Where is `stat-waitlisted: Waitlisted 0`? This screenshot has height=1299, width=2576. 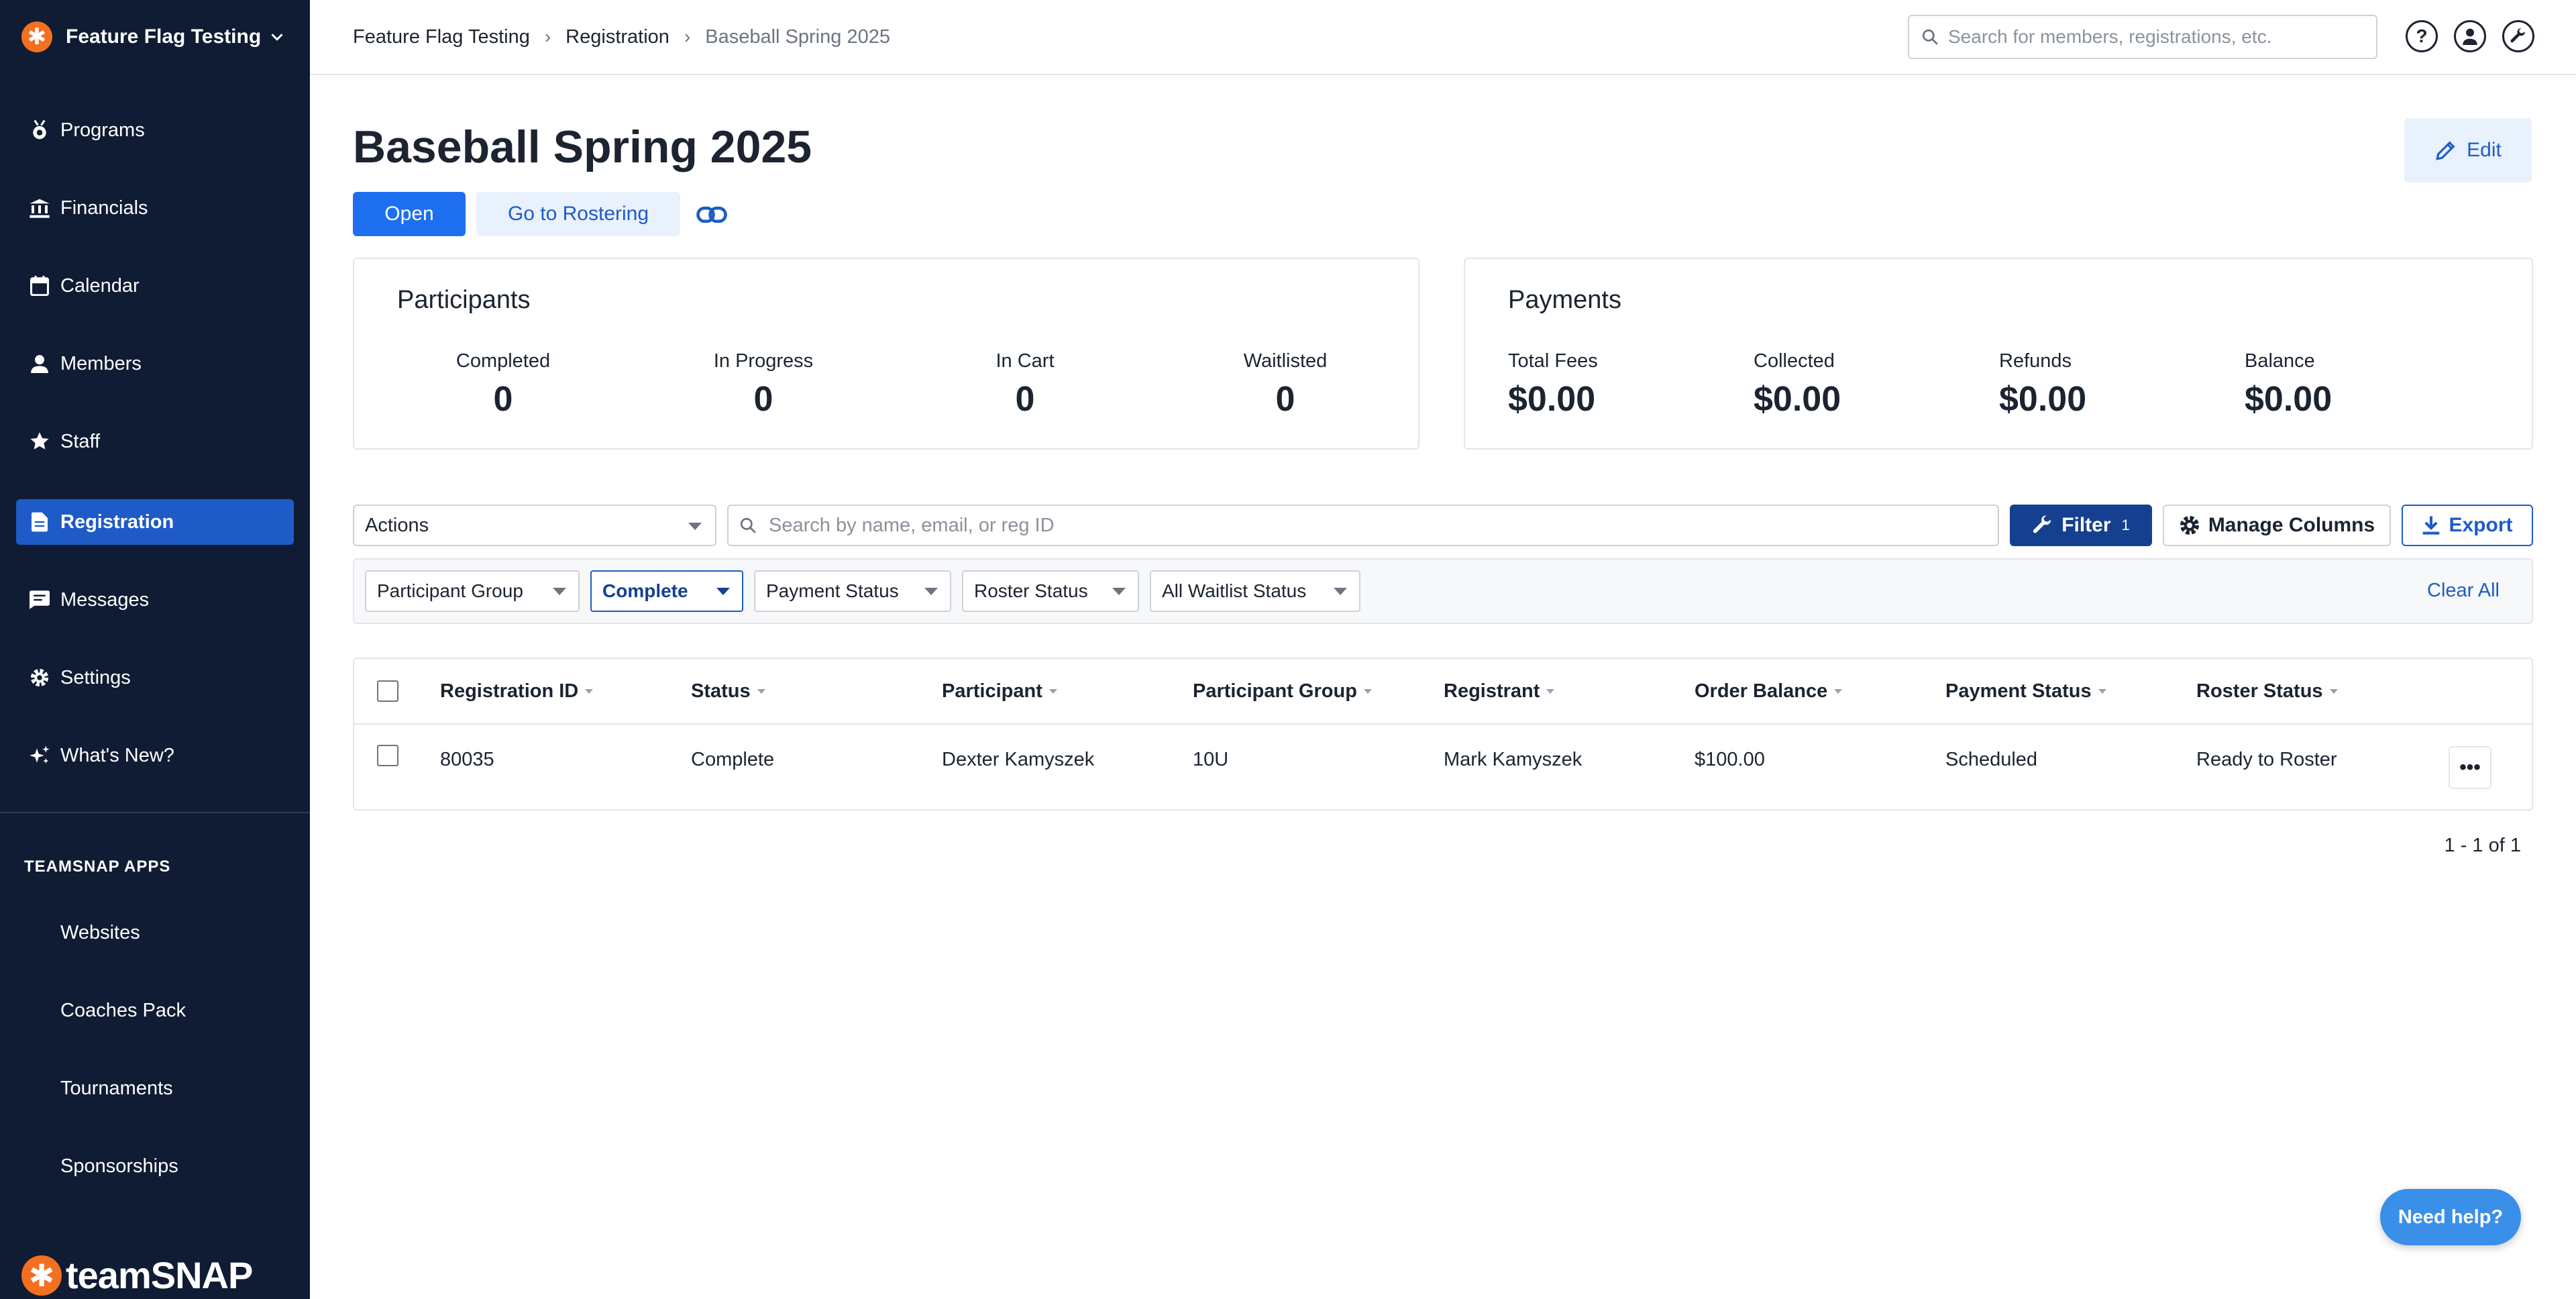 stat-waitlisted: Waitlisted 0 is located at coordinates (1285, 384).